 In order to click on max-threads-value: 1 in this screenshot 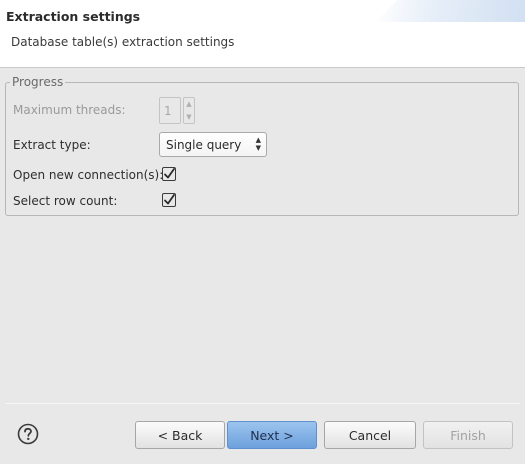, I will do `click(170, 110)`.